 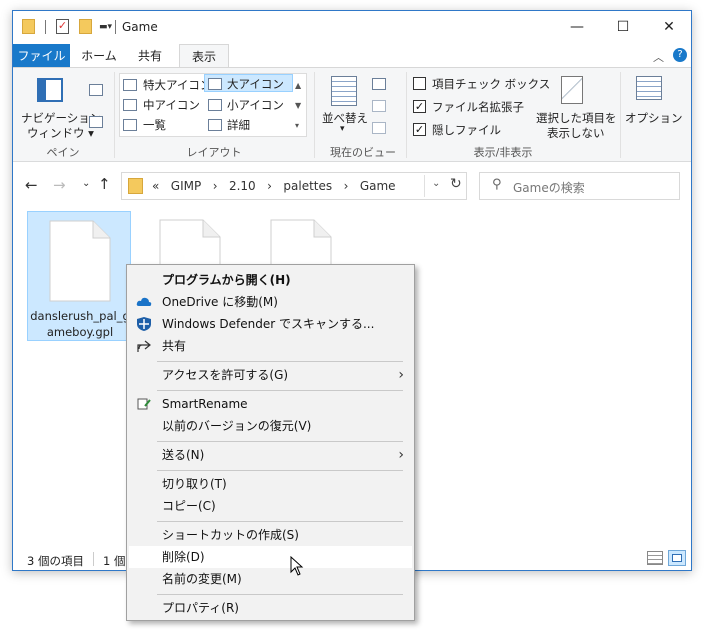 What do you see at coordinates (96, 90) in the screenshot?
I see `preview-pane-icon` at bounding box center [96, 90].